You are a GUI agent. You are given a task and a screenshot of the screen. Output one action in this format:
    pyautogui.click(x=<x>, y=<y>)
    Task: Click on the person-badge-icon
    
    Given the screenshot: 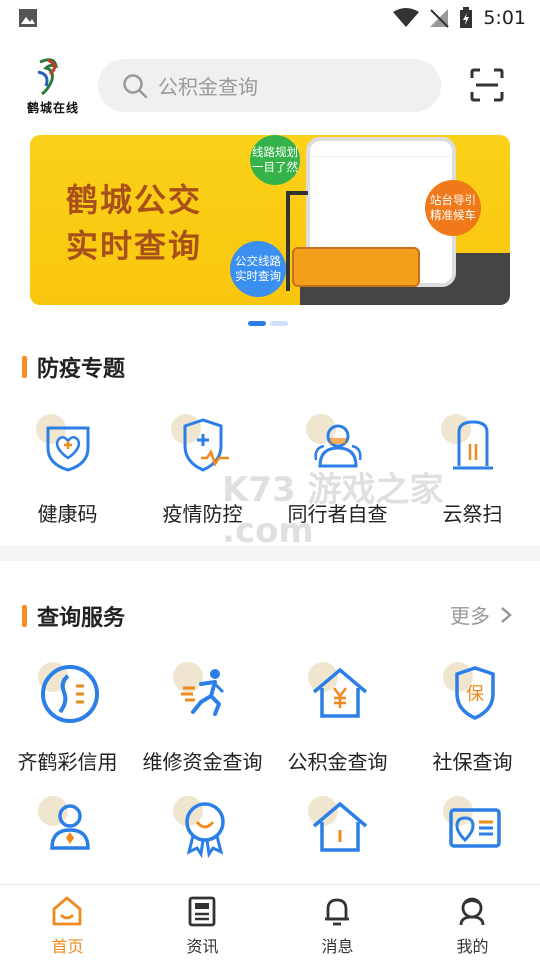 What is the action you would take?
    pyautogui.click(x=70, y=827)
    